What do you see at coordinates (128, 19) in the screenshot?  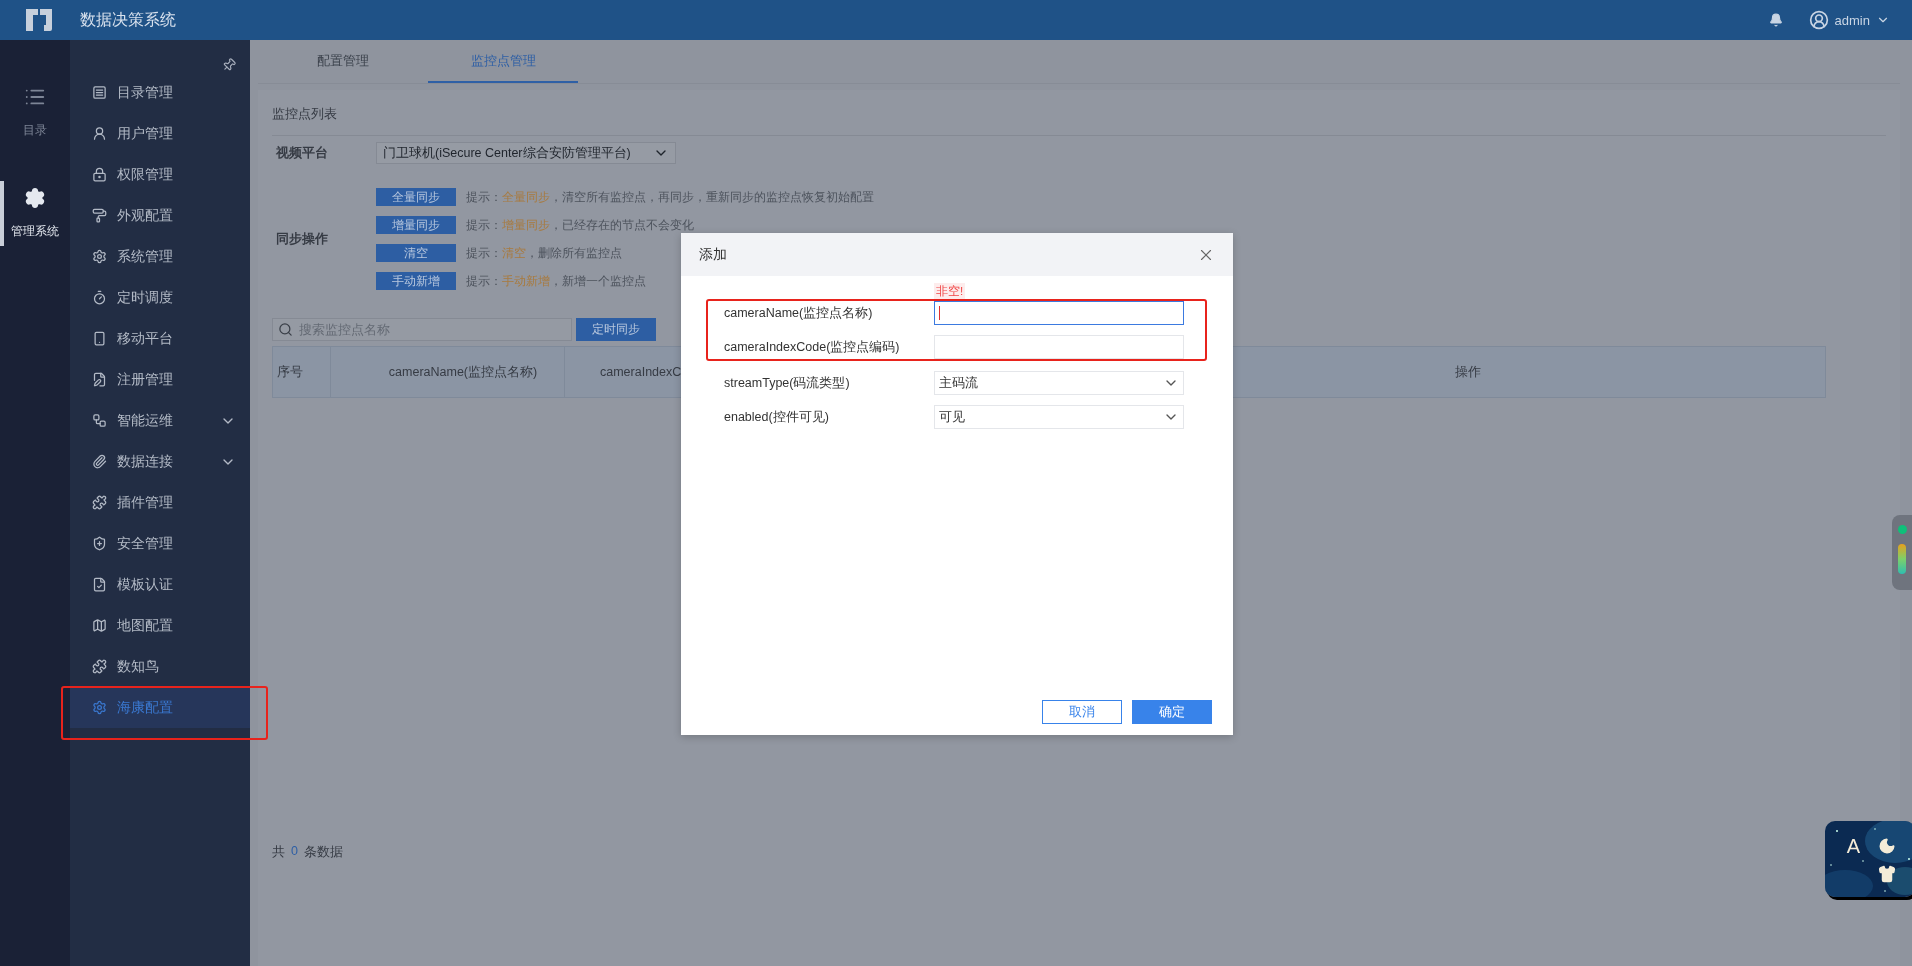 I see `app-title: 数据决策系统` at bounding box center [128, 19].